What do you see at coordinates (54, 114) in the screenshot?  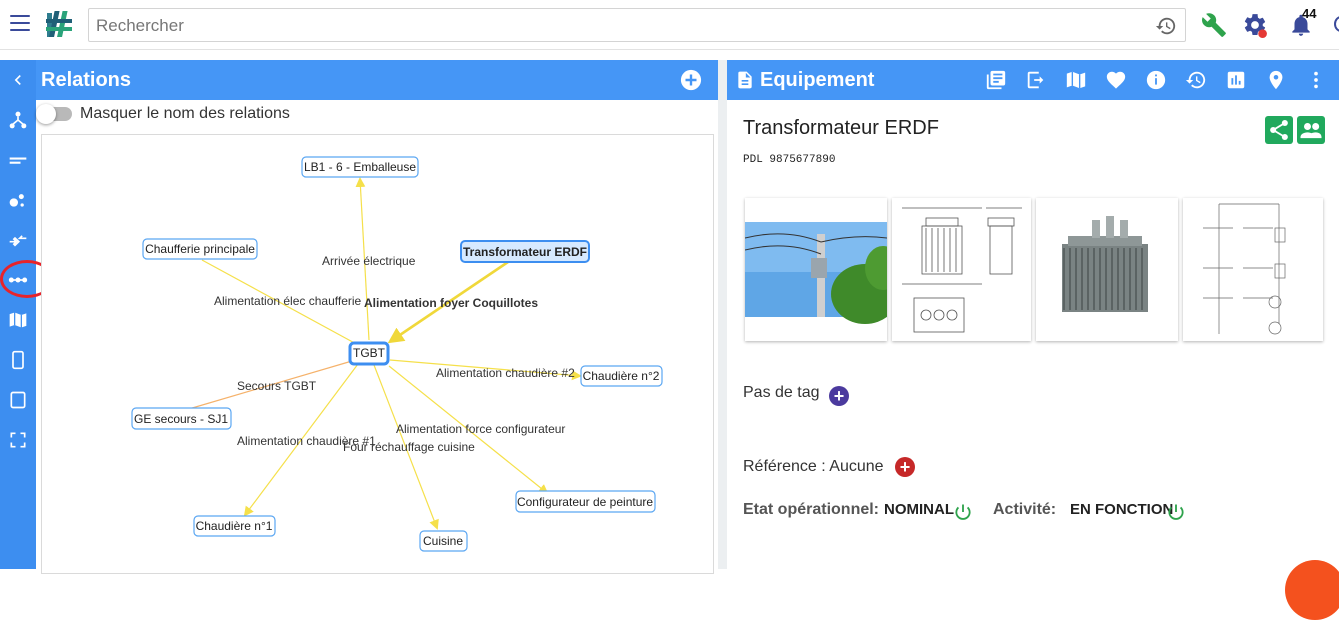 I see `hide-relation-names-toggle` at bounding box center [54, 114].